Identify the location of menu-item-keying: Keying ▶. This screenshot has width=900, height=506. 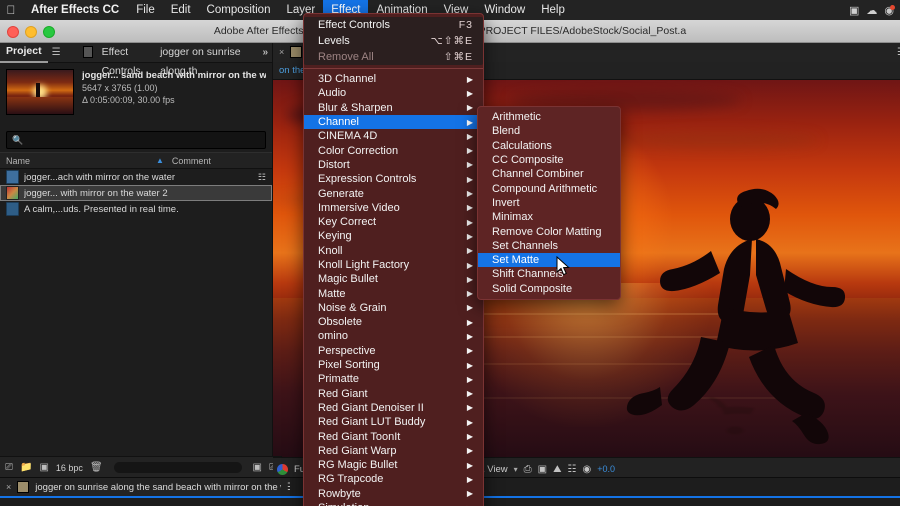
(393, 236).